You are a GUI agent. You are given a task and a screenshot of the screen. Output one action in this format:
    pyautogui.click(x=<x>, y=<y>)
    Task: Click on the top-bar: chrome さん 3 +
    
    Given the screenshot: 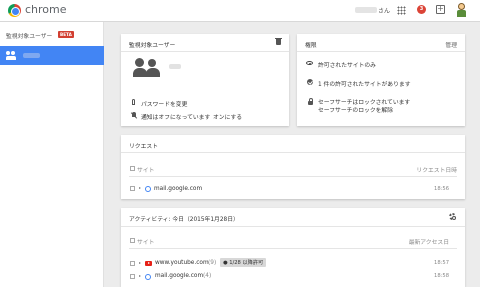 What is the action you would take?
    pyautogui.click(x=240, y=11)
    